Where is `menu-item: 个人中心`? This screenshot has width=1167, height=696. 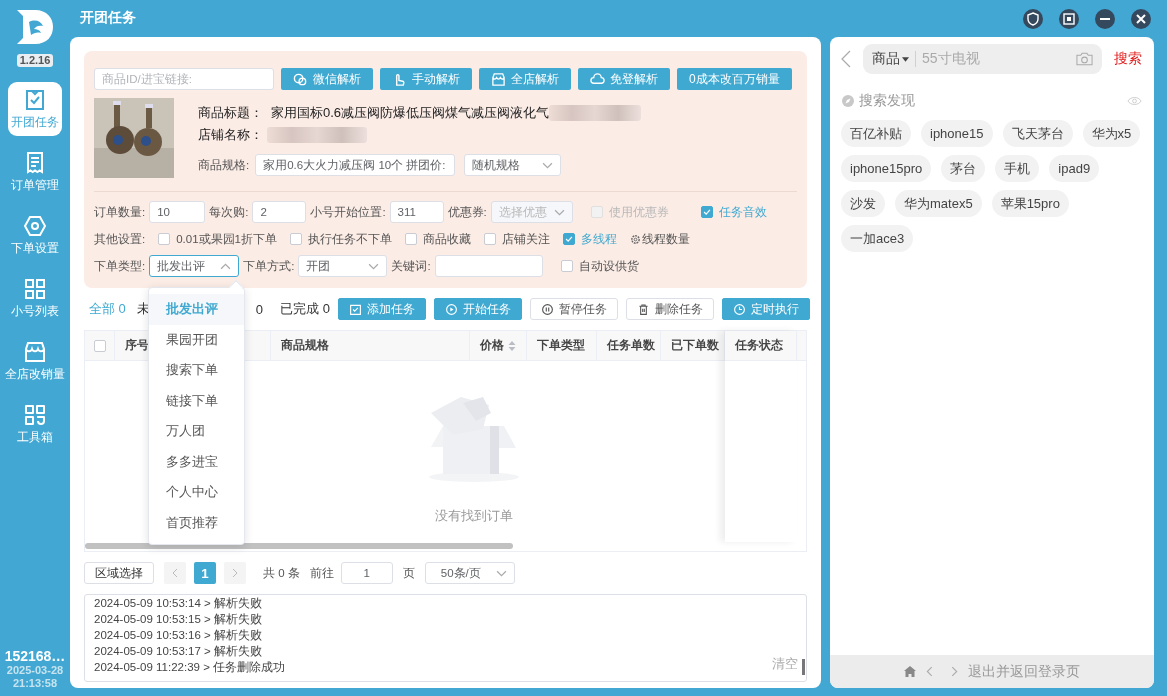 menu-item: 个人中心 is located at coordinates (196, 492).